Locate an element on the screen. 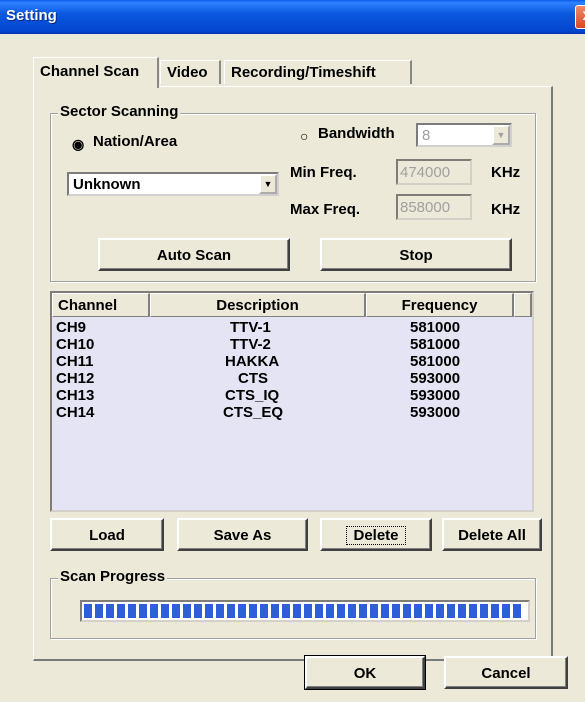  max-freq-field: 858000 is located at coordinates (434, 207).